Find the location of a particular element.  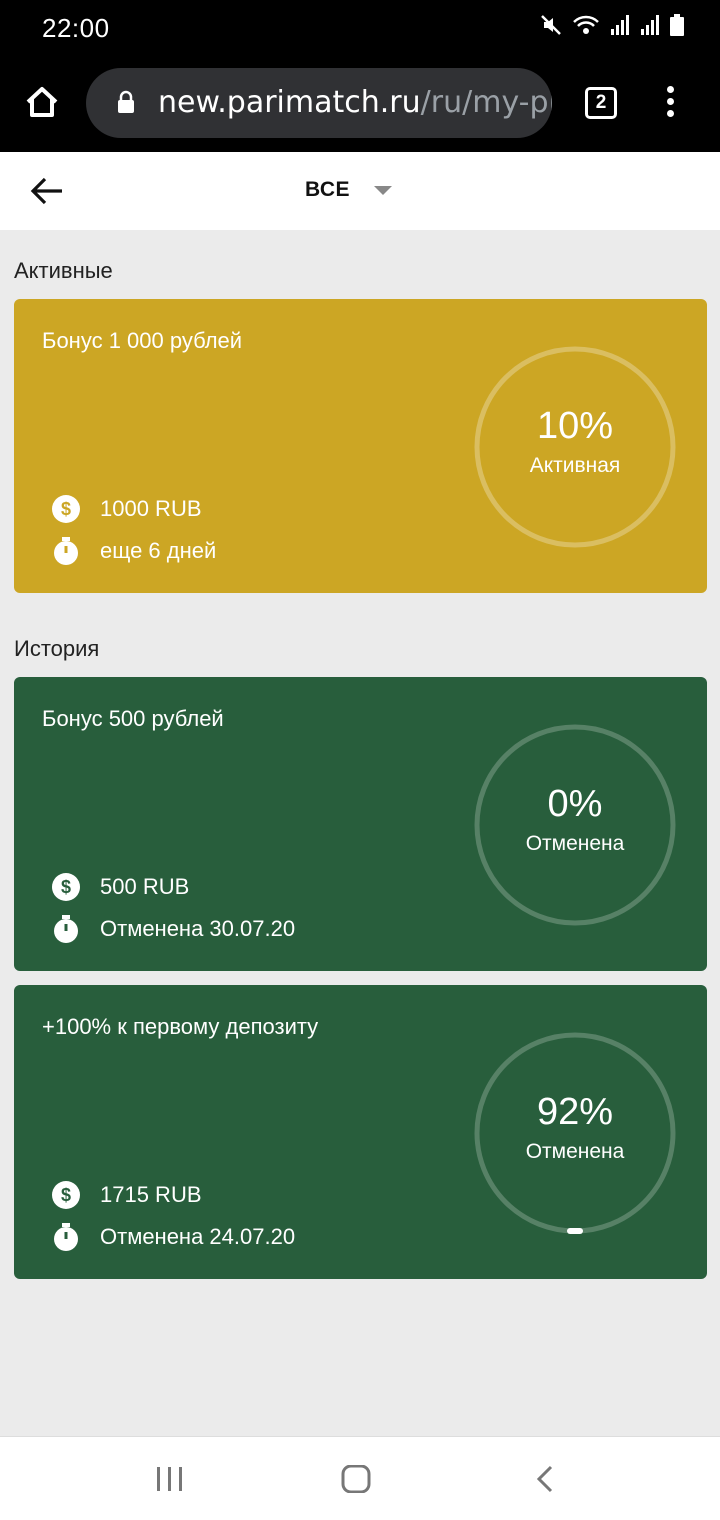

status-icons is located at coordinates (612, 25).